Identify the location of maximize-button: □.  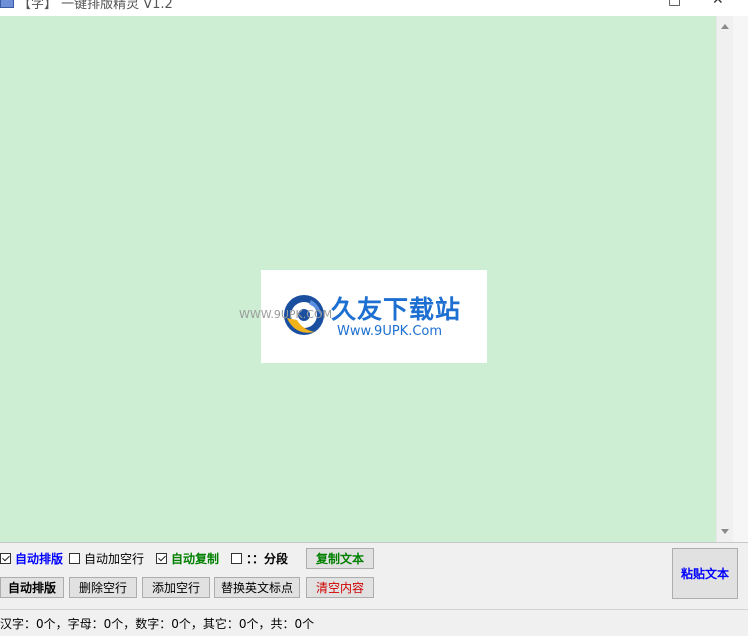
(674, 4).